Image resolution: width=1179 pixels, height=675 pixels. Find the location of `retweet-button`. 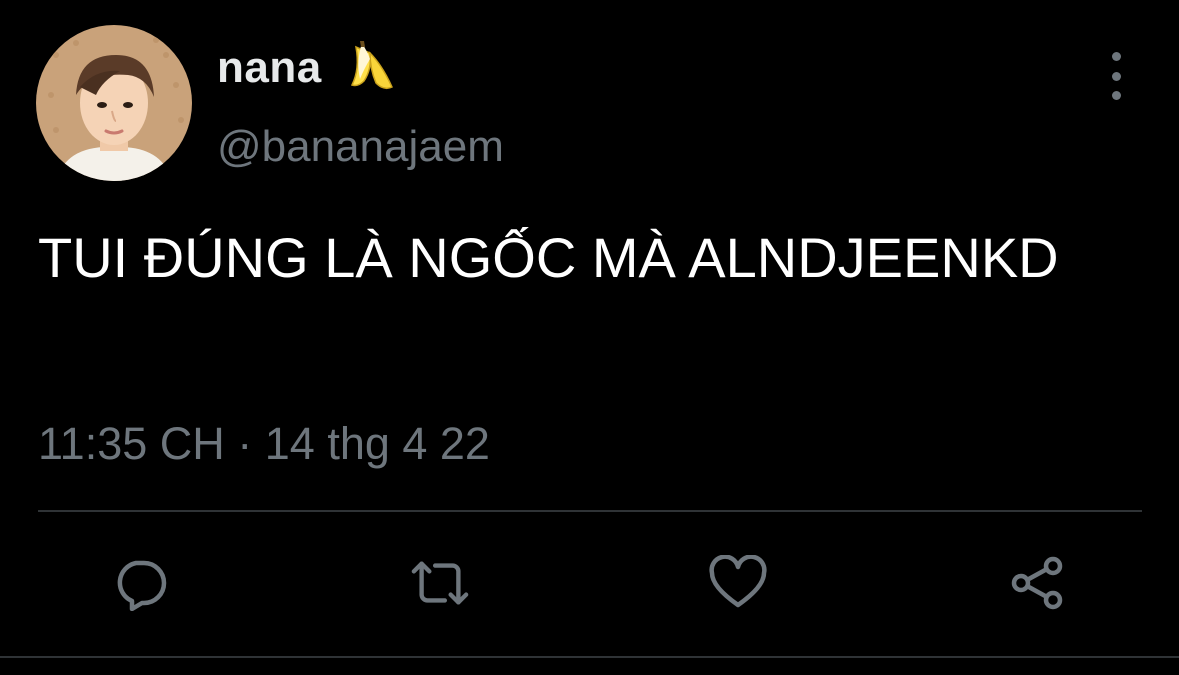

retweet-button is located at coordinates (440, 583).